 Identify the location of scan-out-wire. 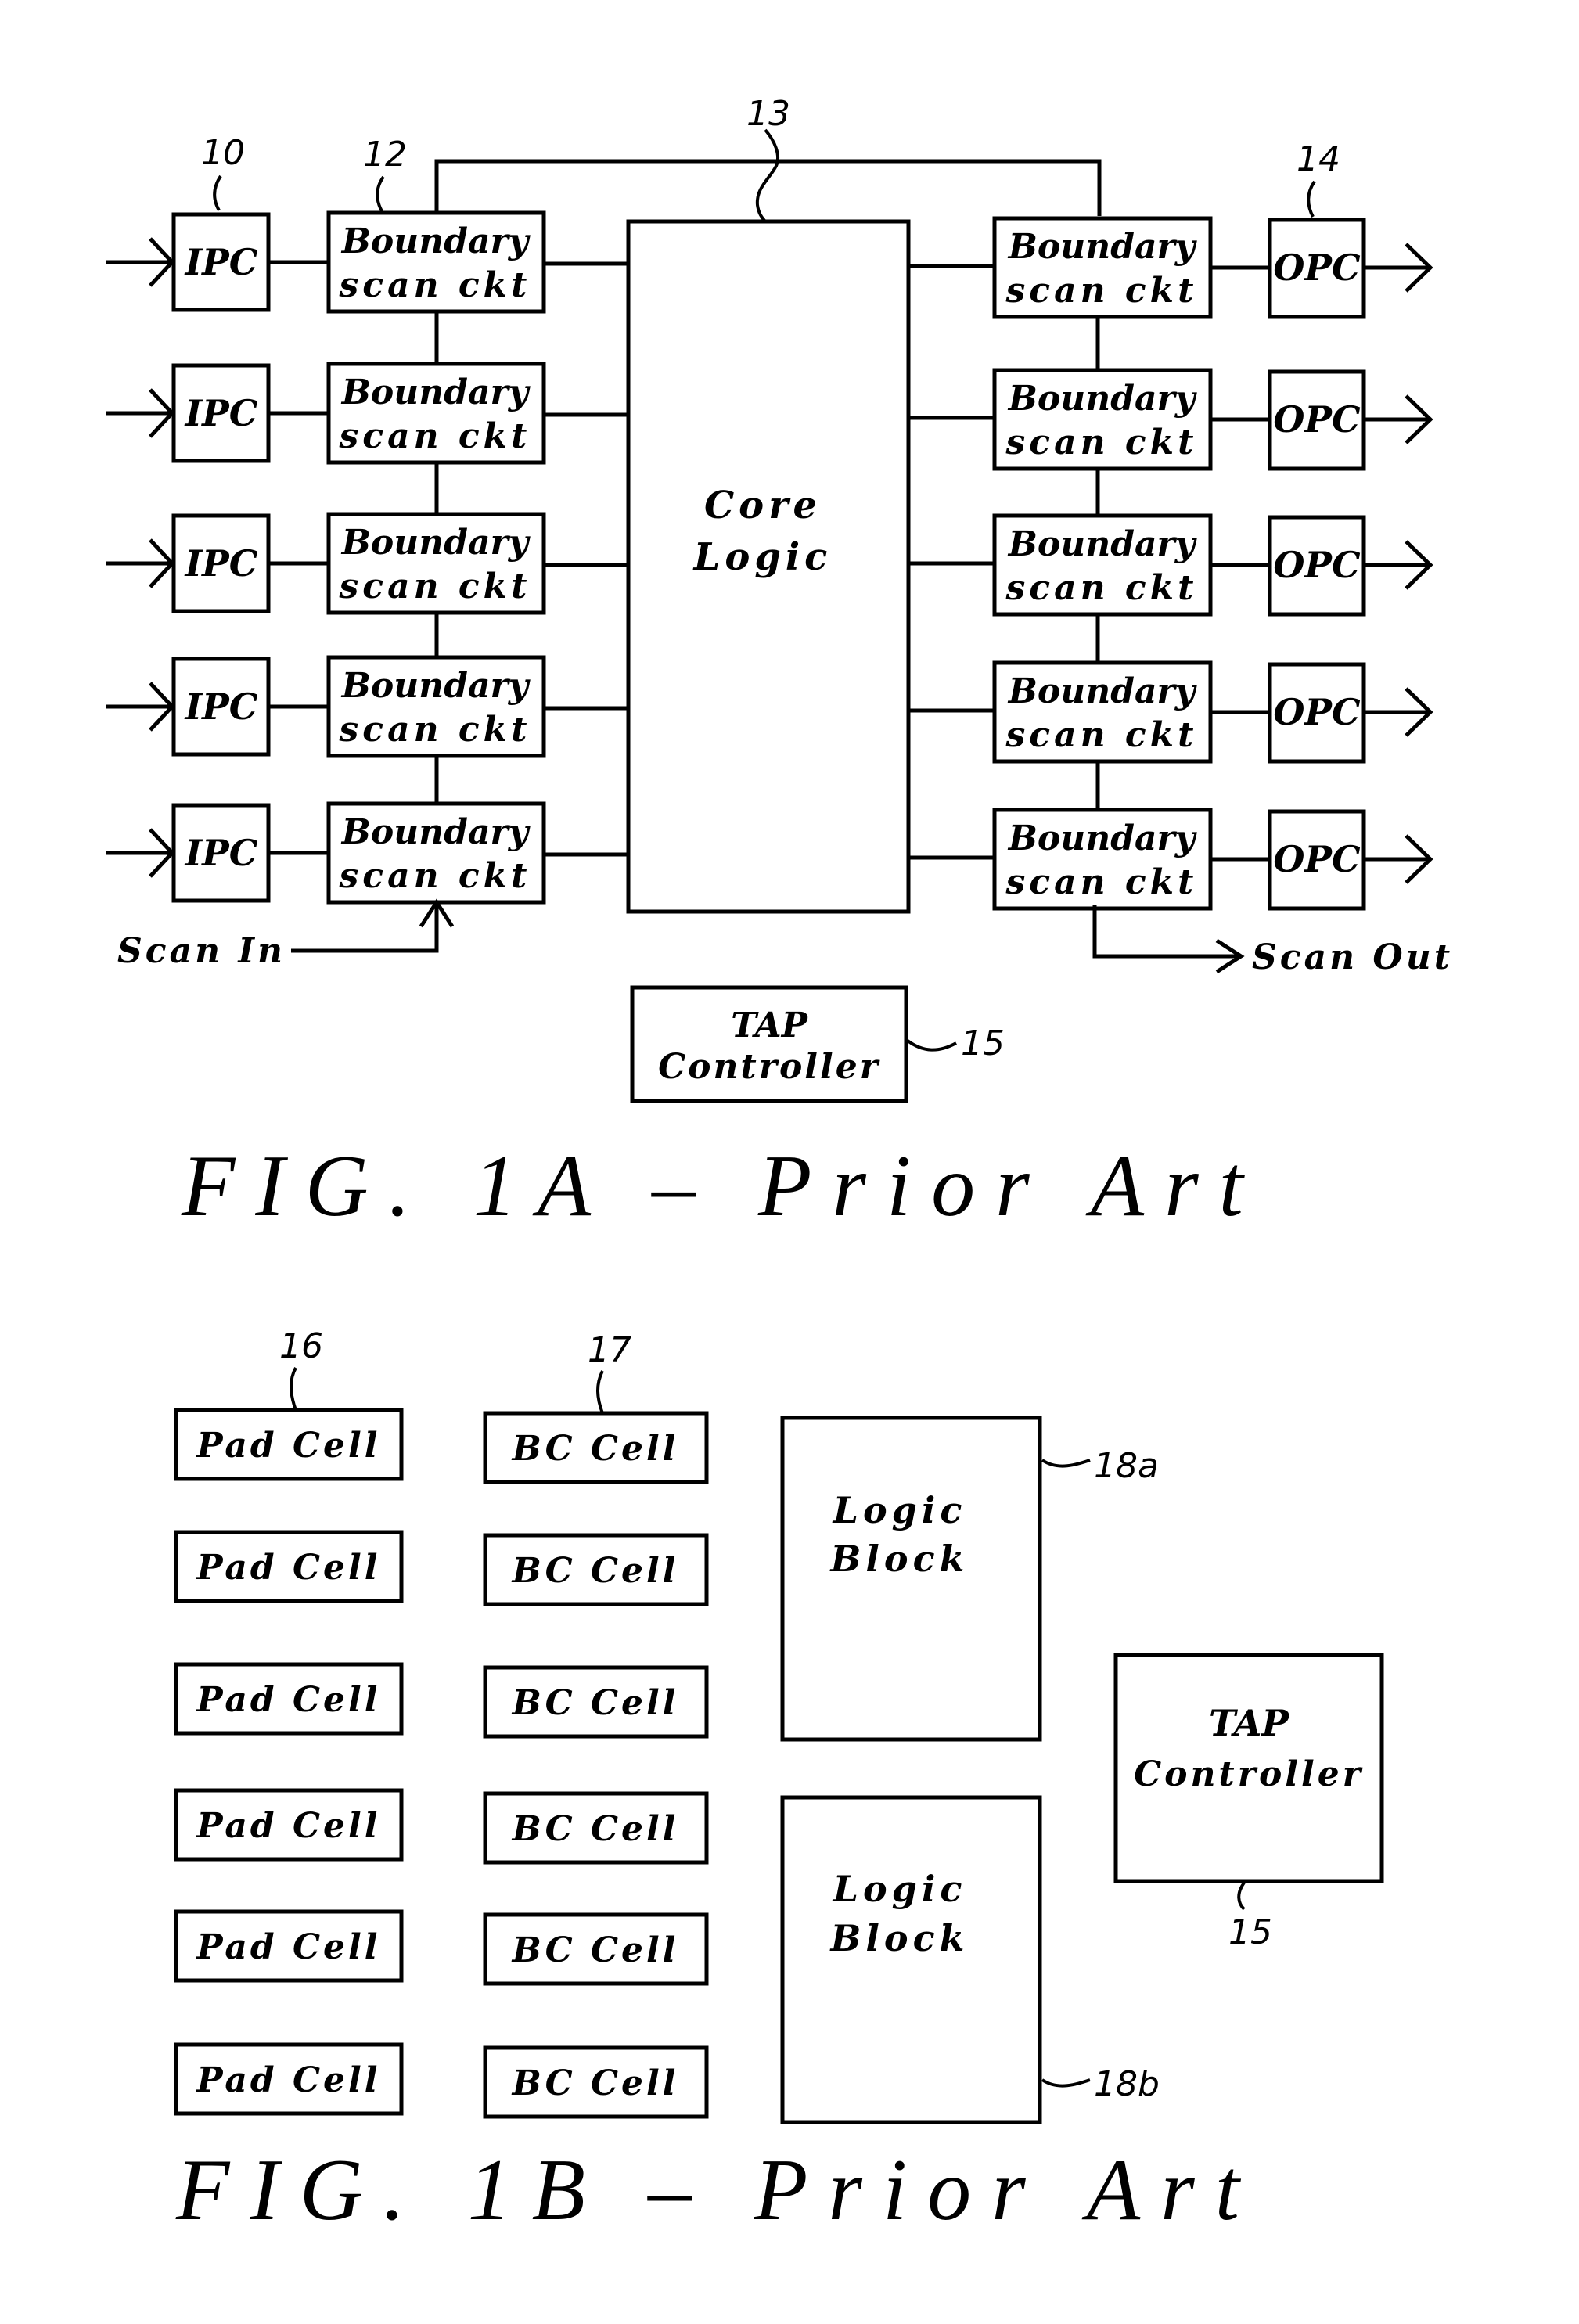
(1167, 932).